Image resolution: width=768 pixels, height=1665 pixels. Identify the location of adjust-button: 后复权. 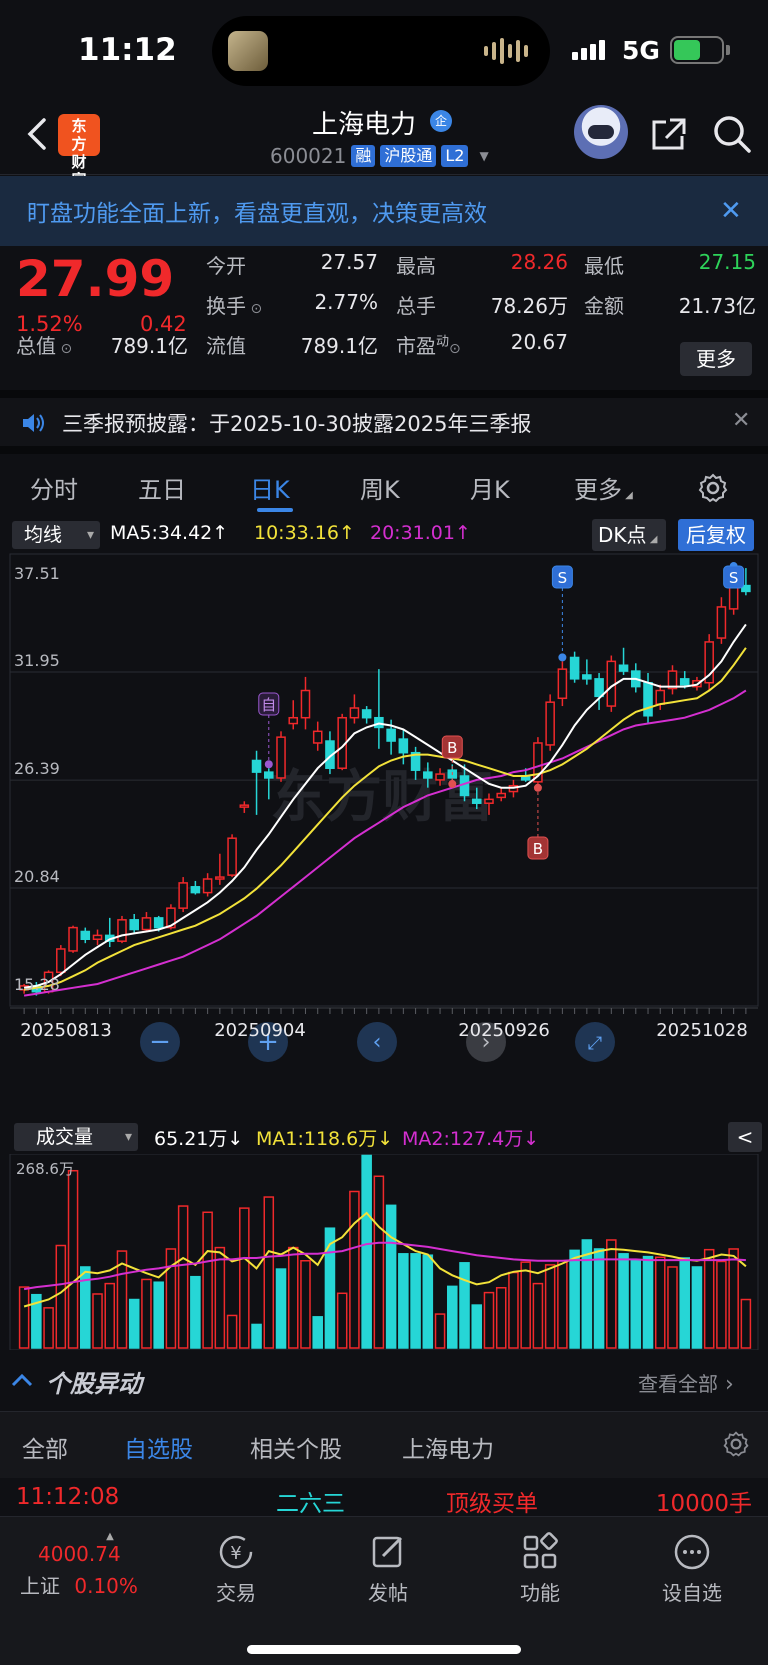
(716, 535).